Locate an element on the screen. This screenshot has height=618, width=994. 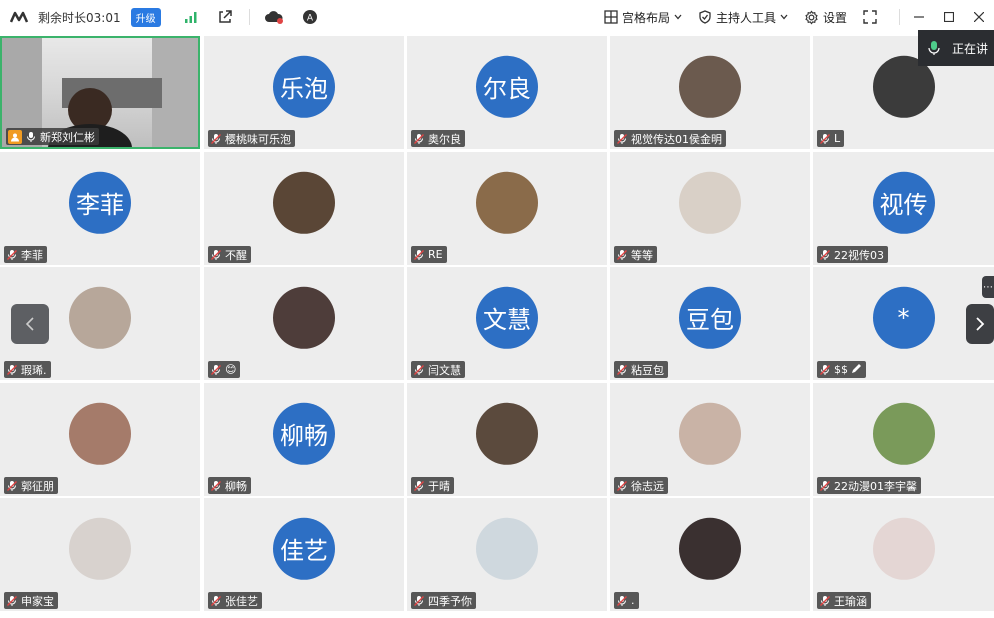
maximize-button is located at coordinates (949, 17).